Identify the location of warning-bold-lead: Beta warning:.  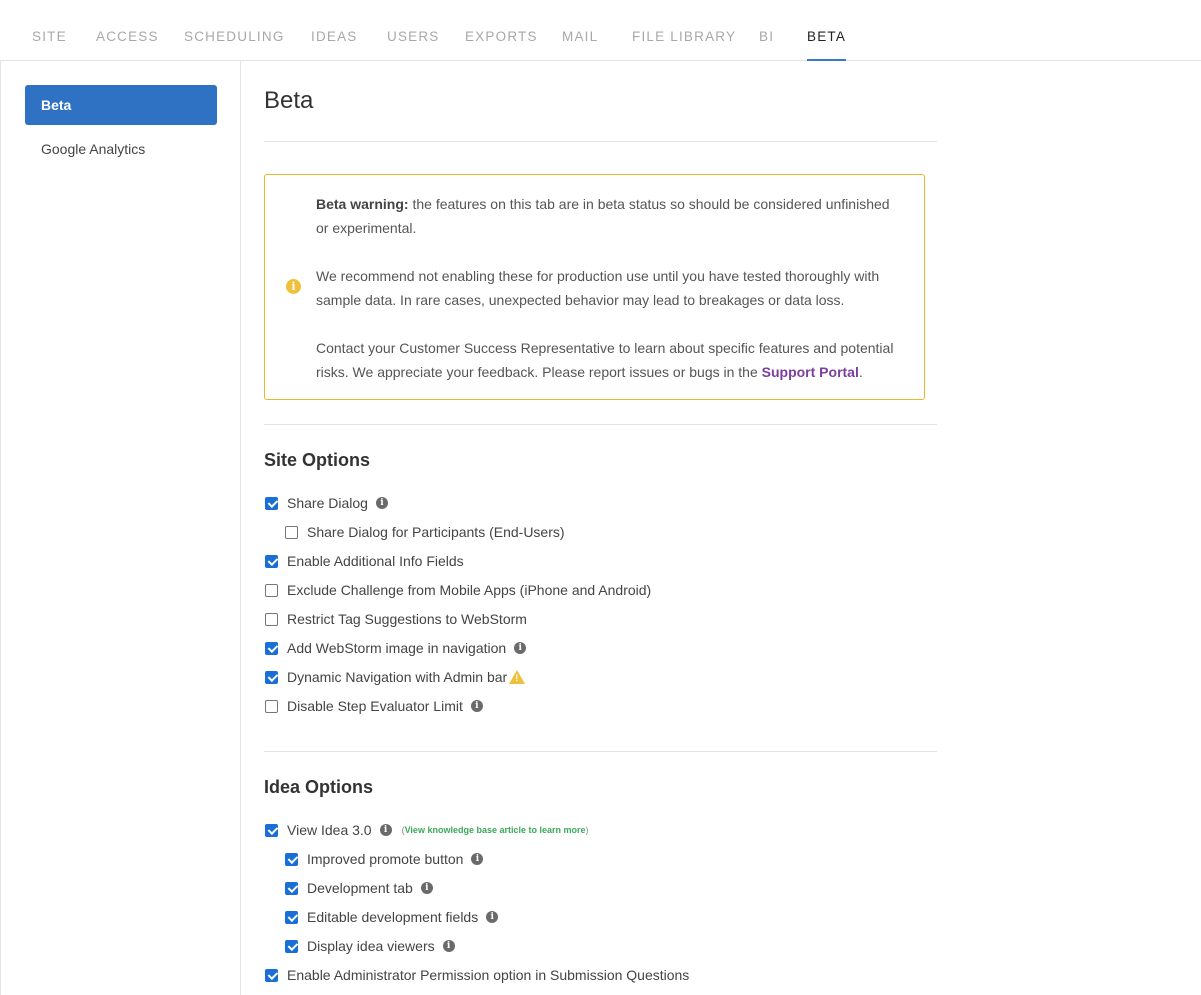
(362, 204).